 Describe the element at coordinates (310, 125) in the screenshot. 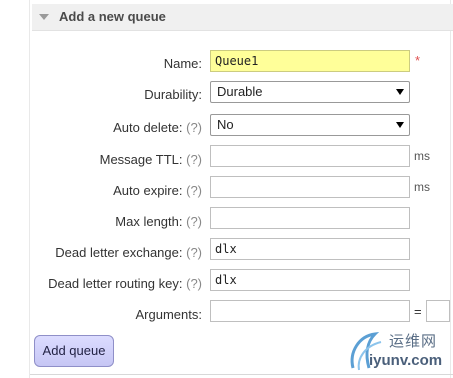

I see `auto-delete-select: No` at that location.